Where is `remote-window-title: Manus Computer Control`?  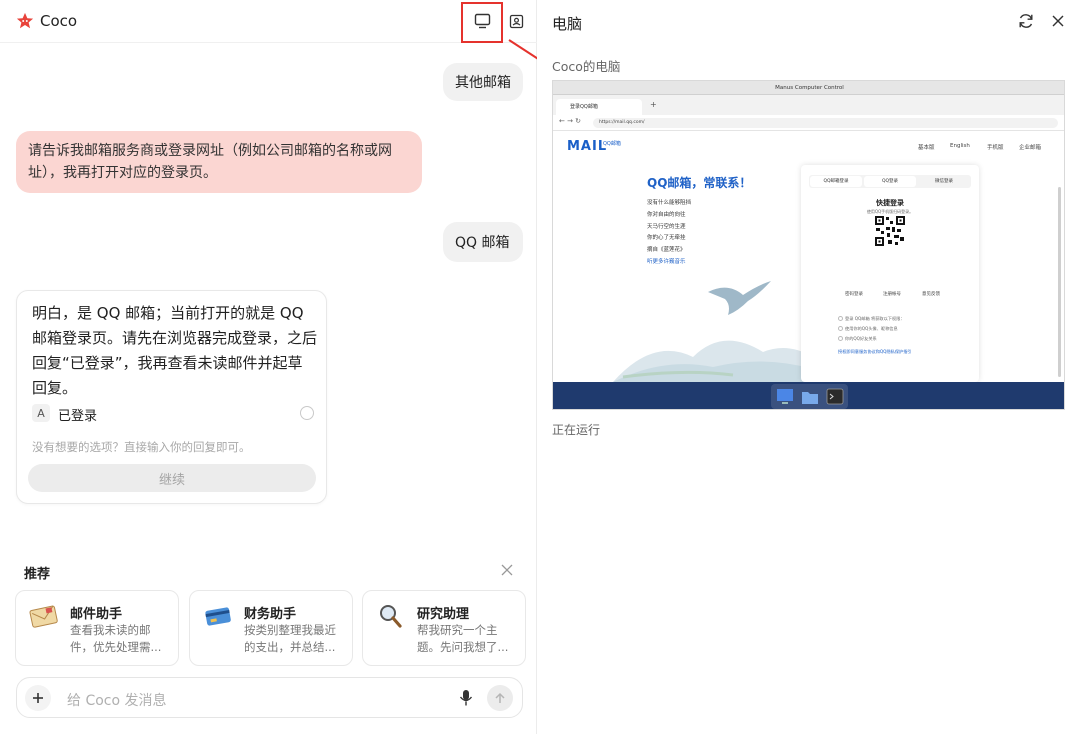 remote-window-title: Manus Computer Control is located at coordinates (808, 88).